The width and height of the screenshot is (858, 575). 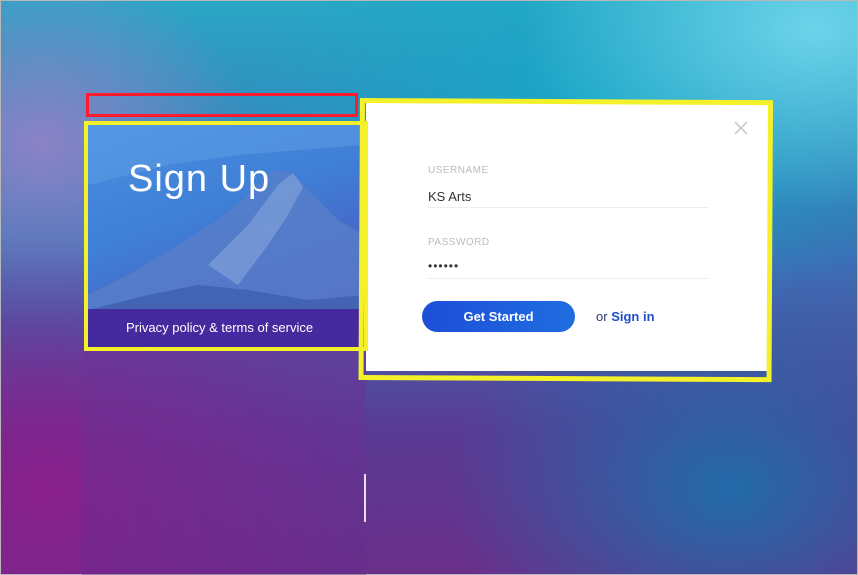 What do you see at coordinates (226, 236) in the screenshot?
I see `highlight-box-yellow-left` at bounding box center [226, 236].